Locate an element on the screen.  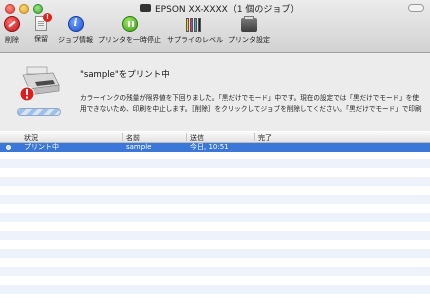
table-row: プリント中 sample 今日, 10:51 is located at coordinates (215, 147).